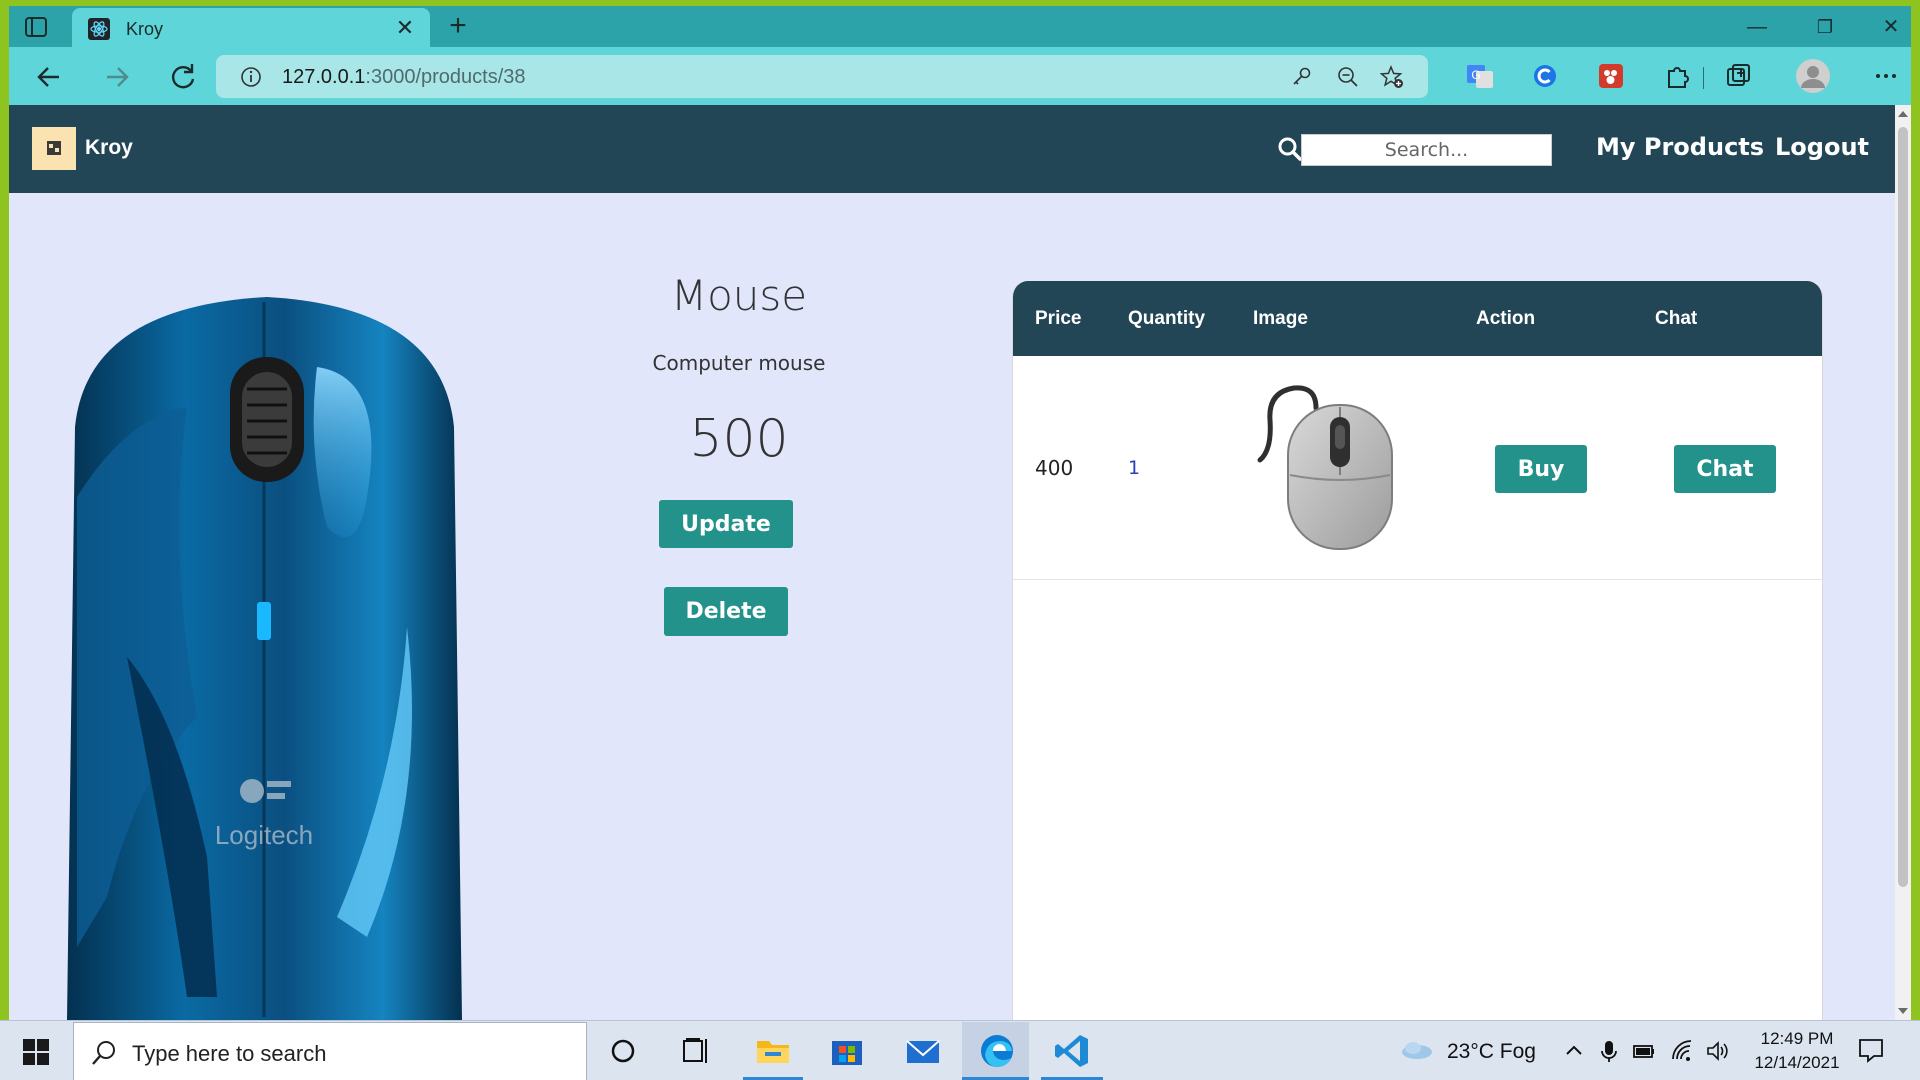  I want to click on tab-bar: Kroy ✕ + — ❐ ✕, so click(960, 27).